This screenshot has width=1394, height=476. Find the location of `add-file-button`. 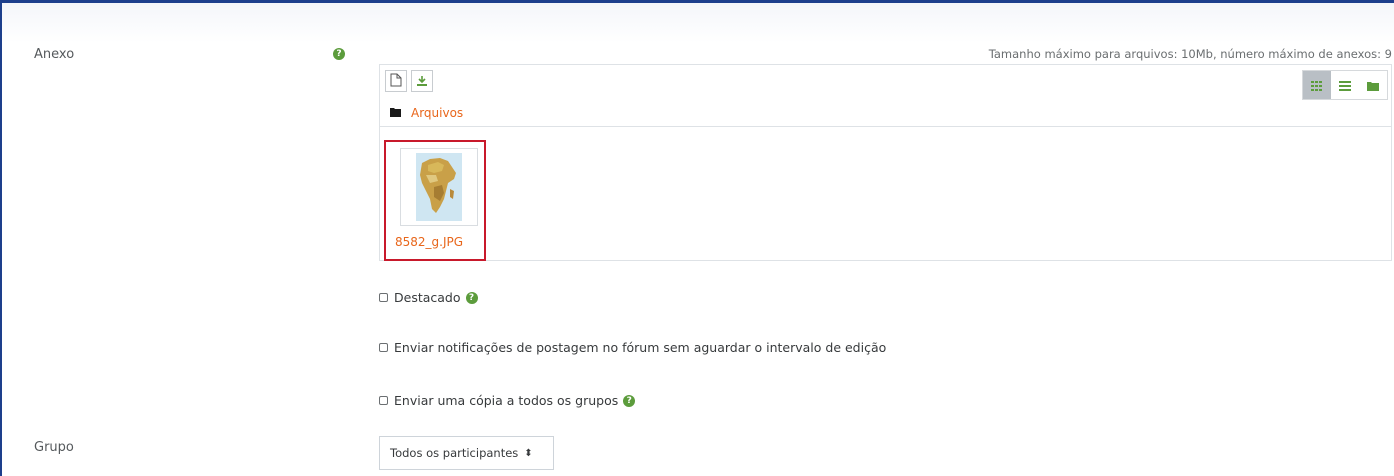

add-file-button is located at coordinates (396, 81).